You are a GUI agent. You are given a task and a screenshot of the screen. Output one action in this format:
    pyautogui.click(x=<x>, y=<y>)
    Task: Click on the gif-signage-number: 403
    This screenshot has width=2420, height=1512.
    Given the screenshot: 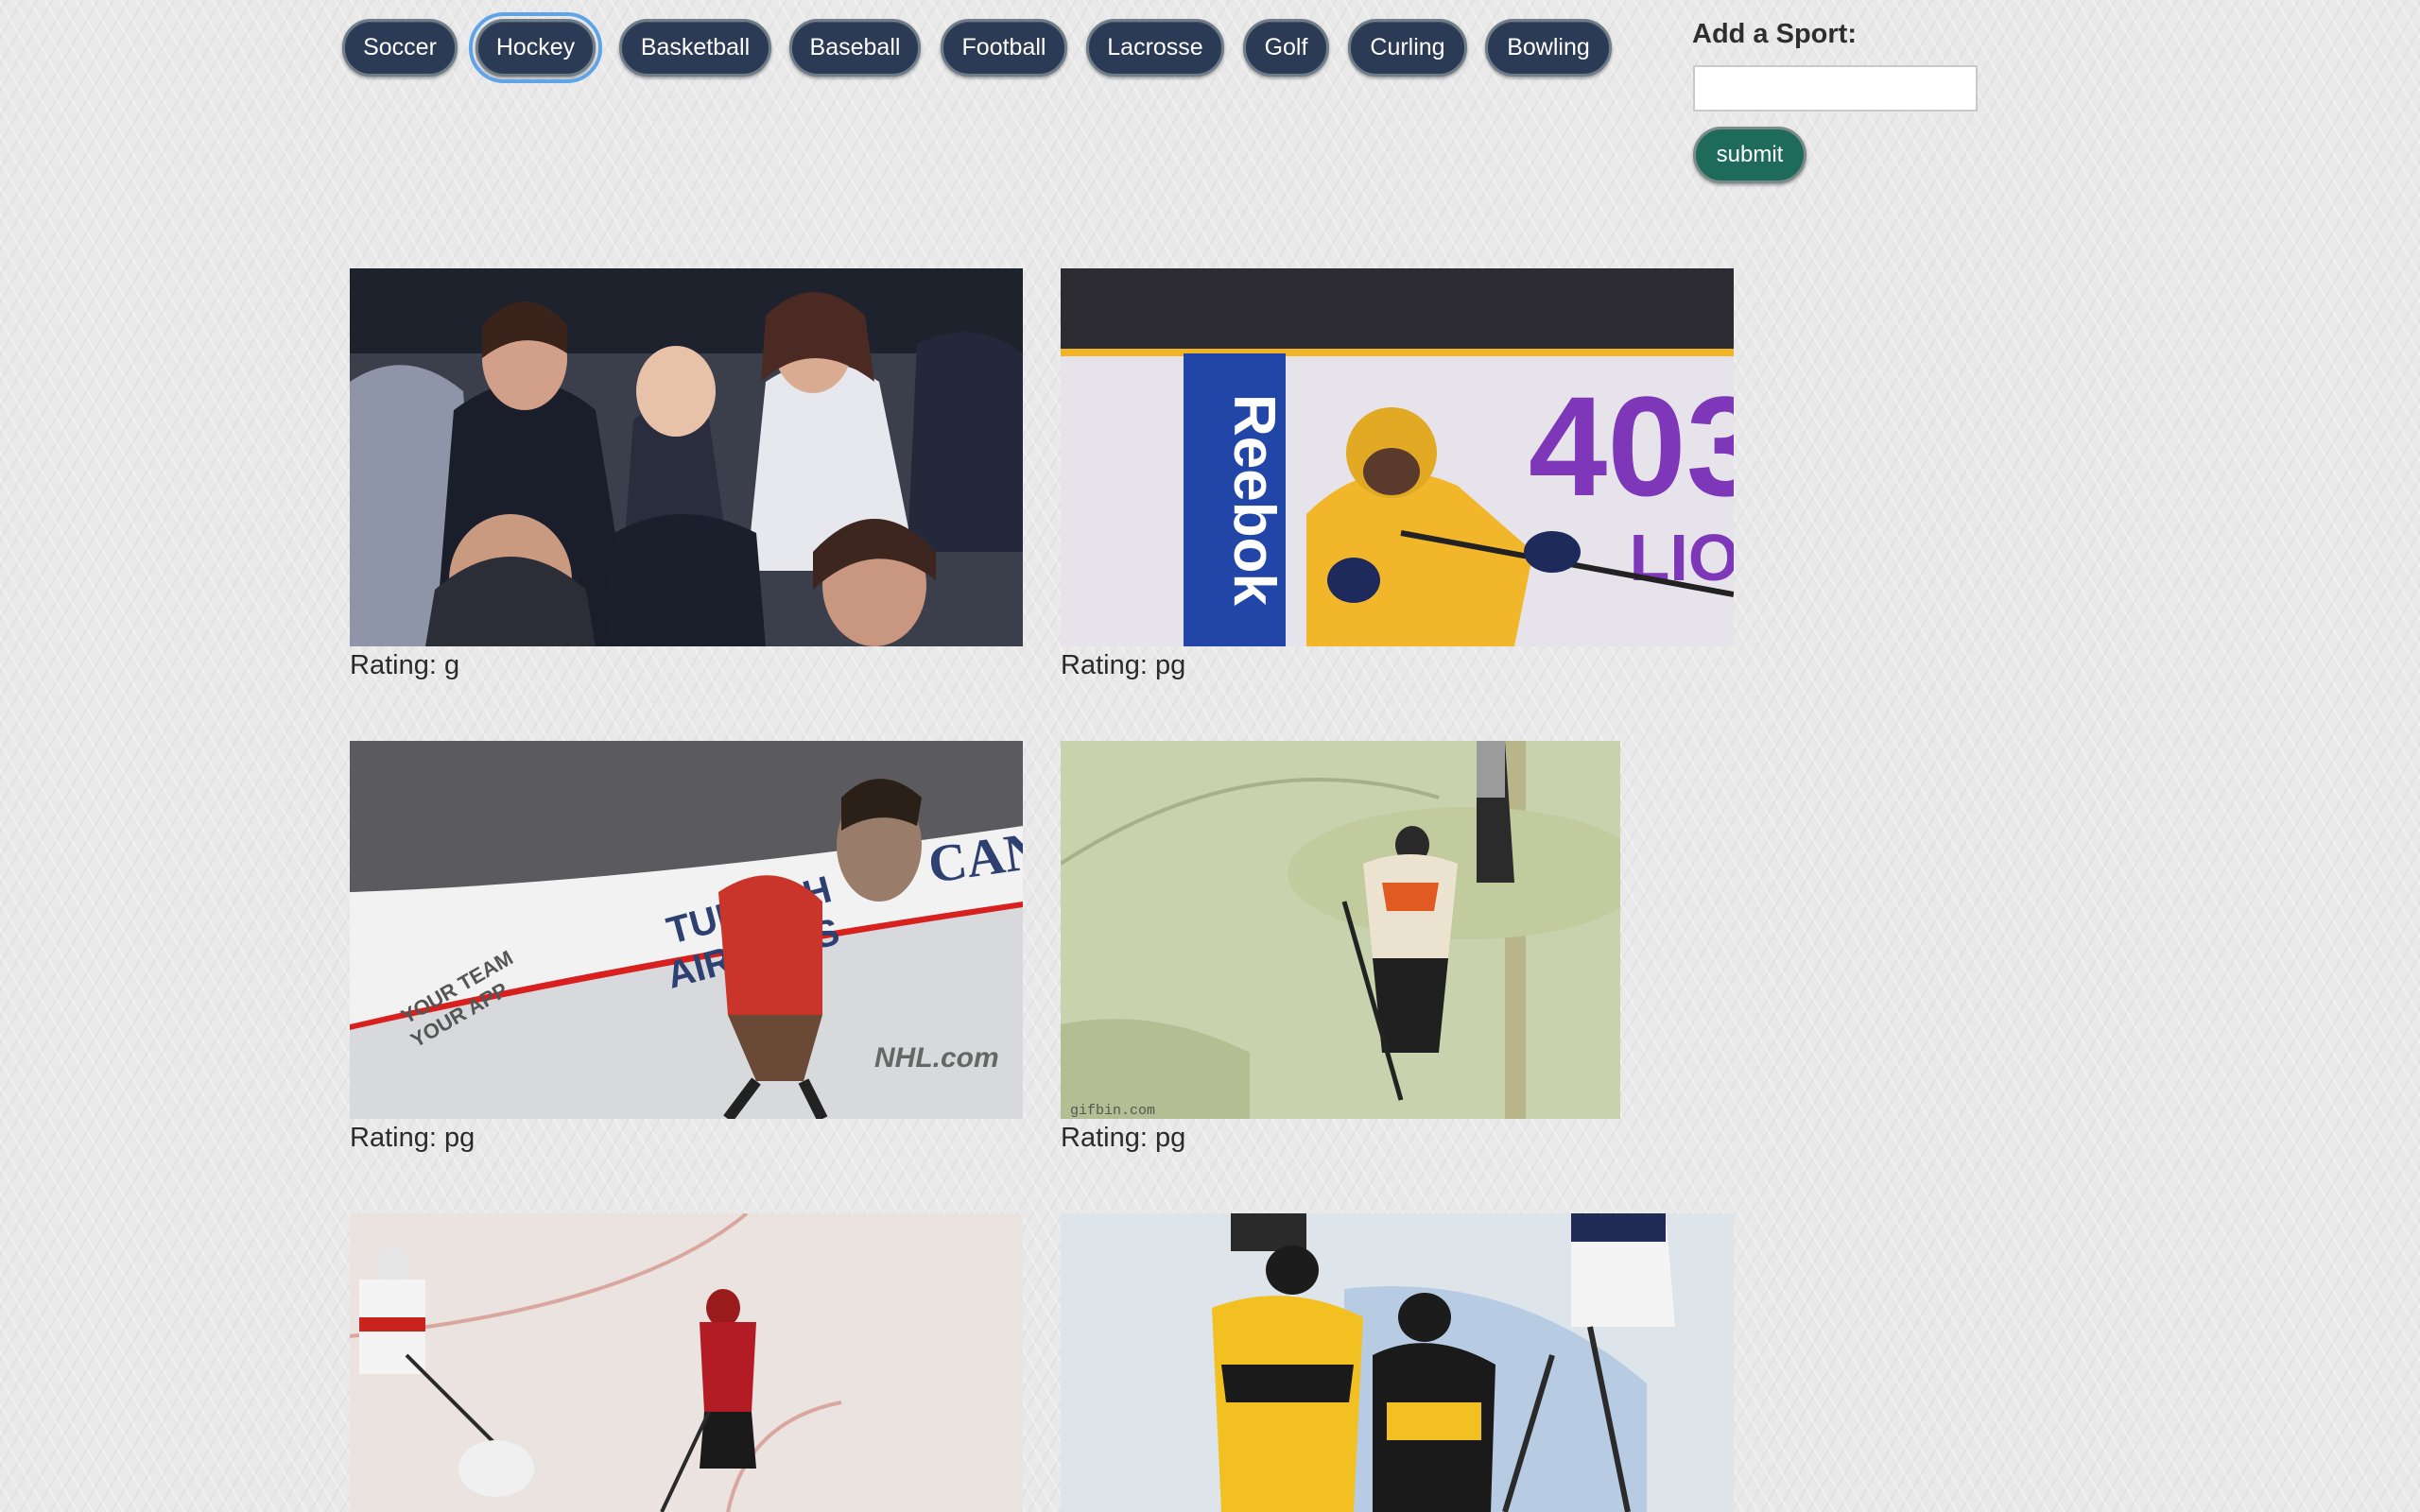 What is the action you would take?
    pyautogui.click(x=1631, y=446)
    